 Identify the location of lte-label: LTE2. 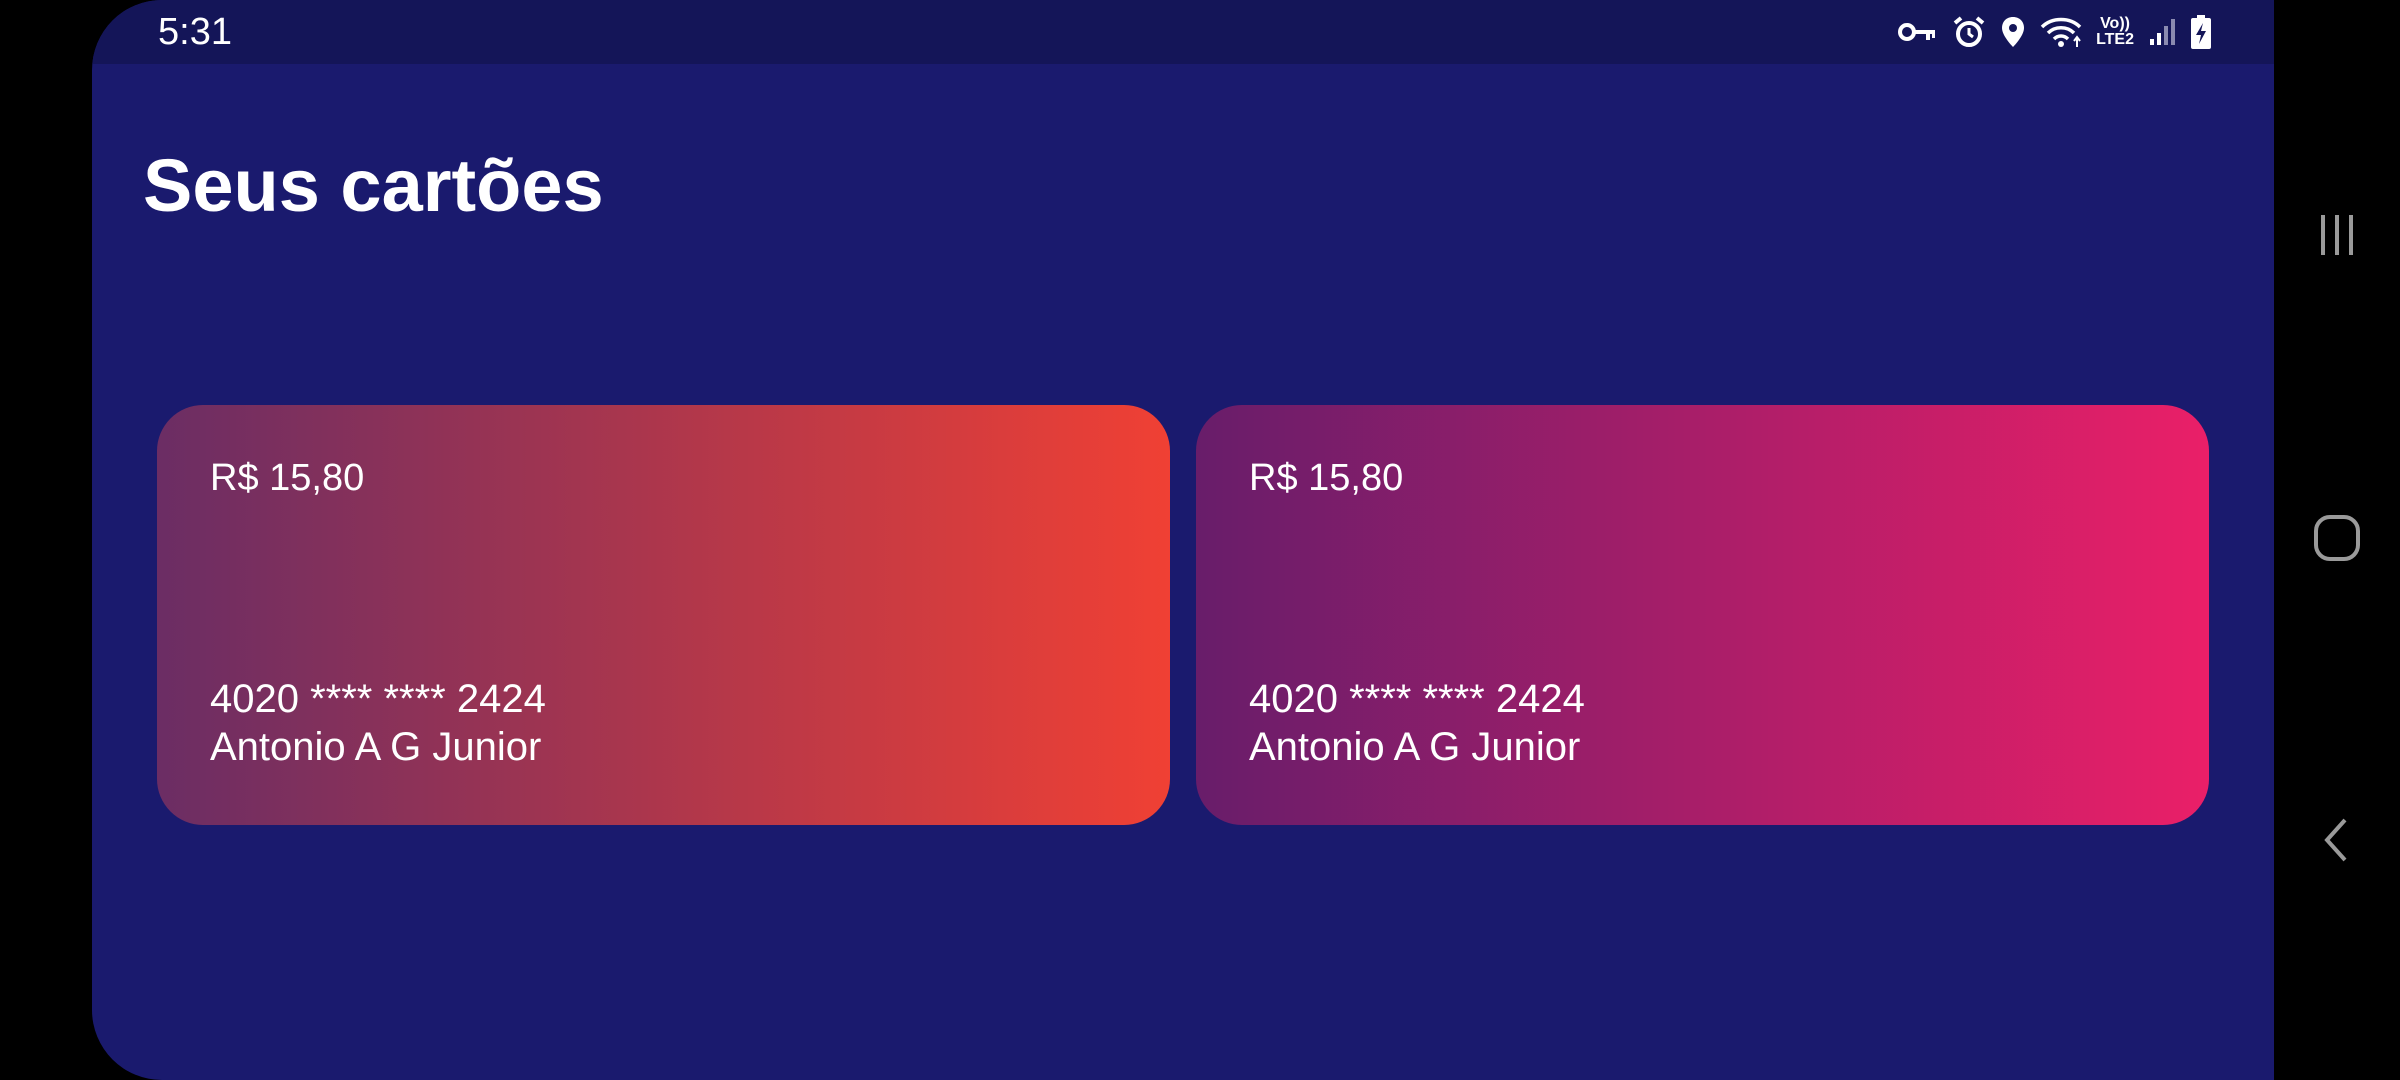
(2115, 39).